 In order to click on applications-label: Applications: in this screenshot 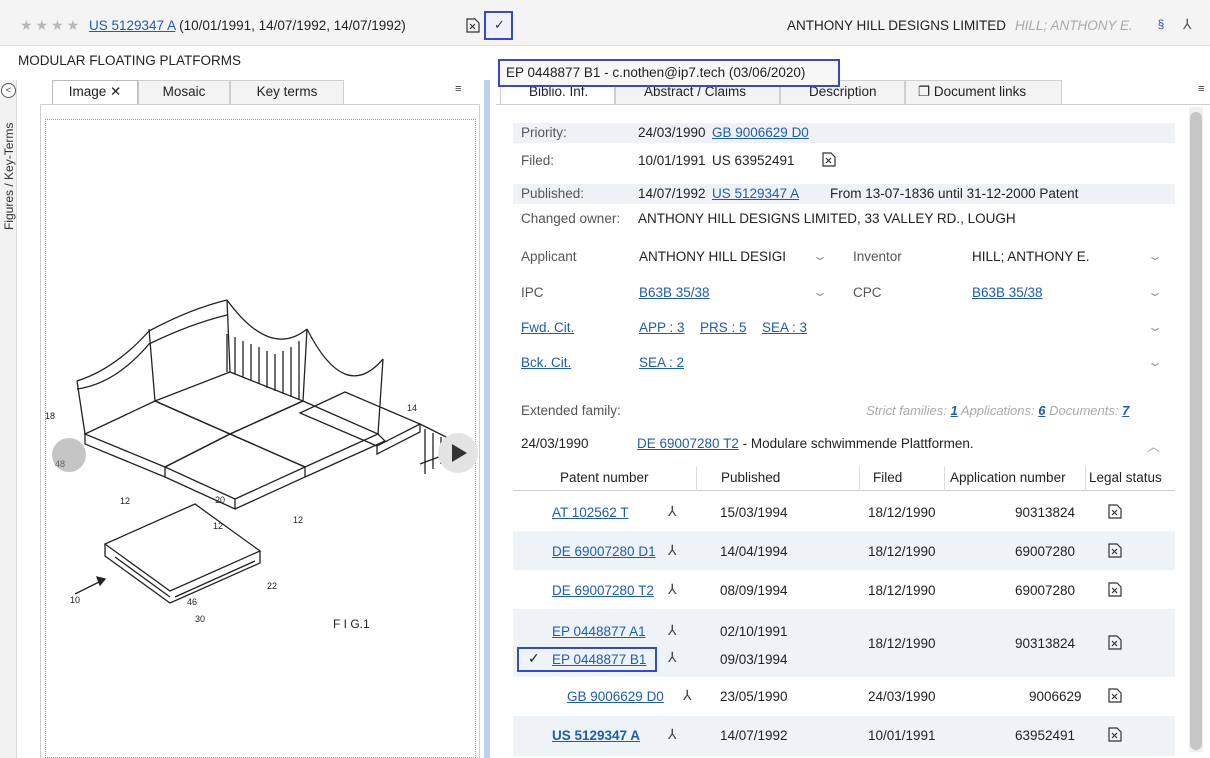, I will do `click(997, 410)`.